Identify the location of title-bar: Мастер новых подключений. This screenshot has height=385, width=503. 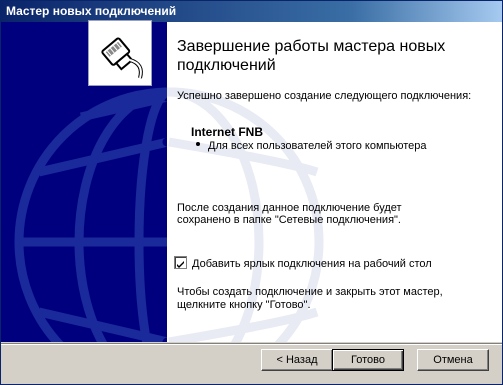
(251, 11).